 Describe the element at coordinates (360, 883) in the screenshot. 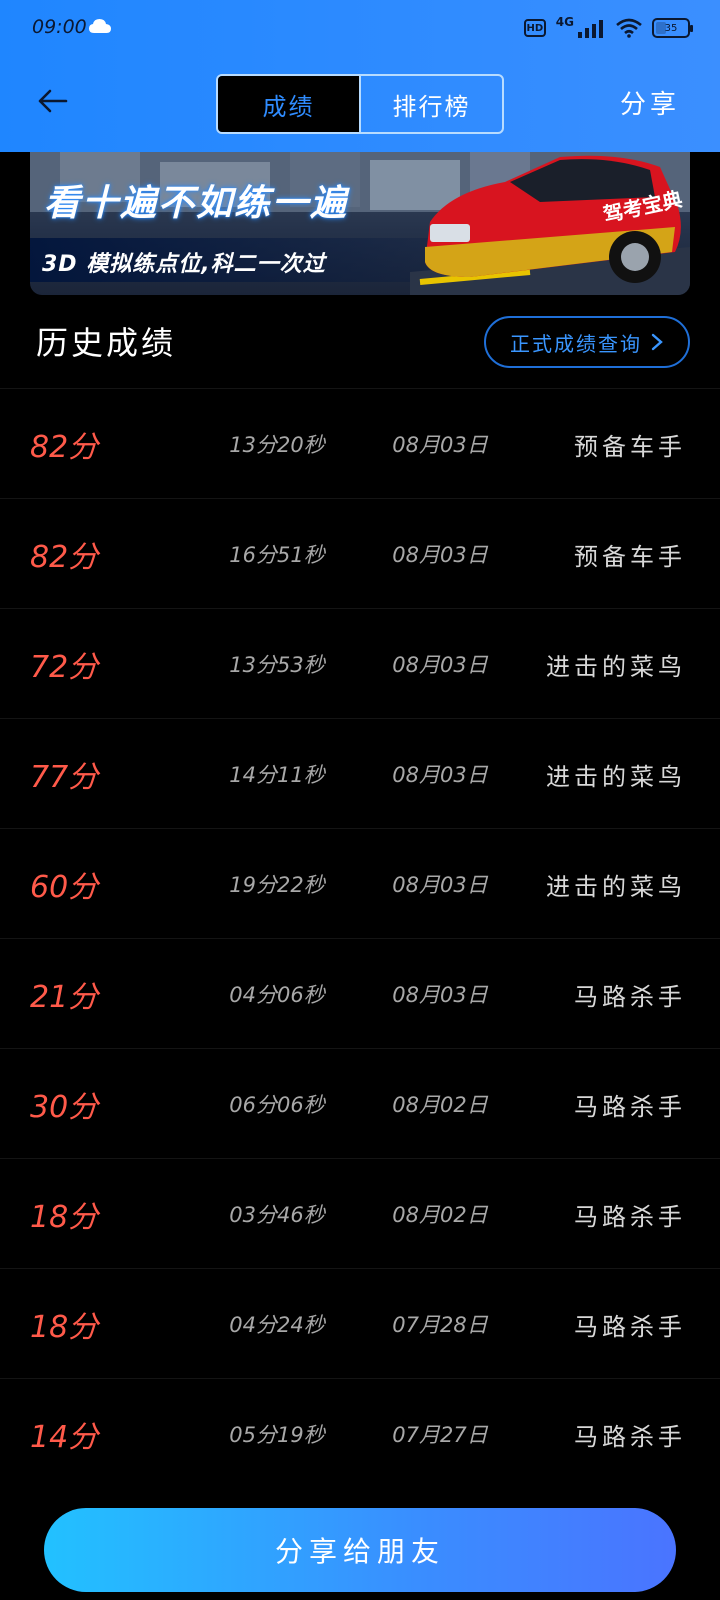

I see `record-row: 60分 19分22秒 08月03日 进击的菜鸟` at that location.